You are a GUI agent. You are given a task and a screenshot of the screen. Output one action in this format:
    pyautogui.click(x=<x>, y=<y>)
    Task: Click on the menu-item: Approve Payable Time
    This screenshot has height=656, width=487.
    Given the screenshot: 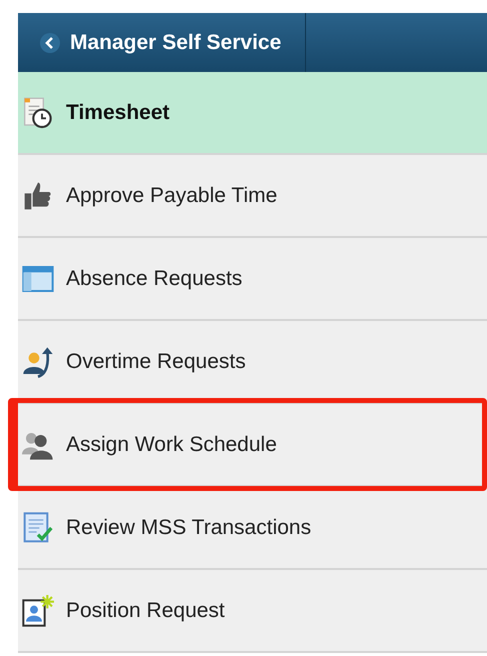 What is the action you would take?
    pyautogui.click(x=252, y=196)
    